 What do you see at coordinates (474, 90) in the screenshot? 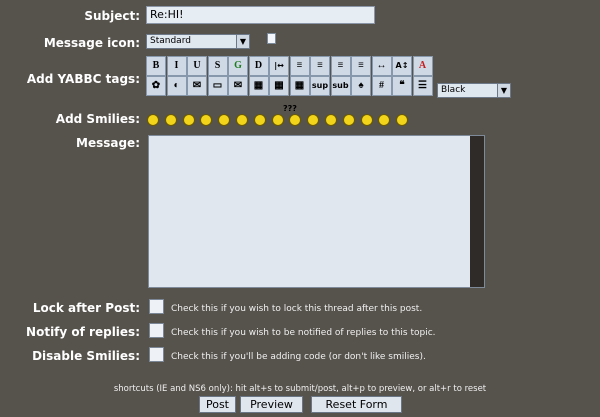
I see `color-select: Black ▼` at bounding box center [474, 90].